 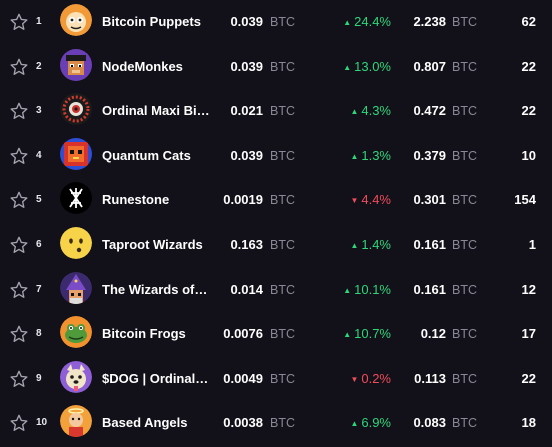 What do you see at coordinates (433, 333) in the screenshot?
I see `volume: 0.12` at bounding box center [433, 333].